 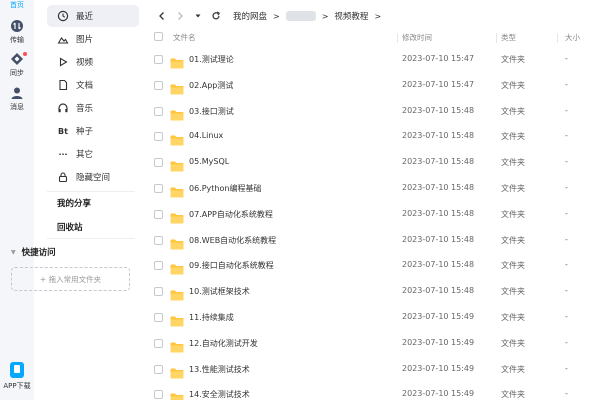 I want to click on sidebar-label-other: 其它, so click(x=85, y=155).